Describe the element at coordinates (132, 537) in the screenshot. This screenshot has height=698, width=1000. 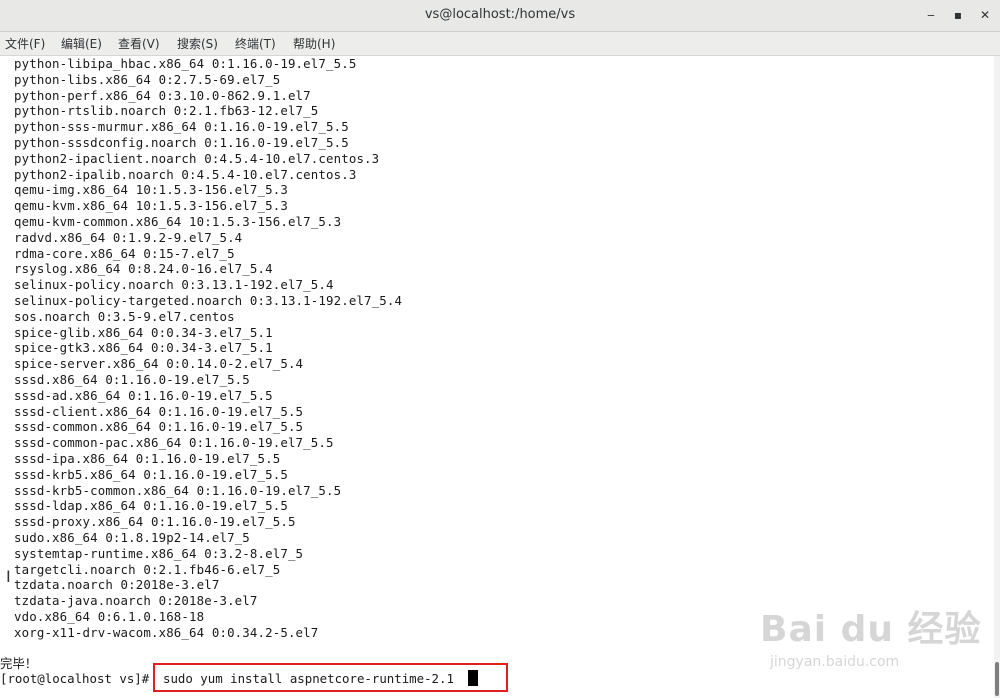
I see `terminal-line: sudo.x86_64 0:1.8.19p2-14.el7_5` at that location.